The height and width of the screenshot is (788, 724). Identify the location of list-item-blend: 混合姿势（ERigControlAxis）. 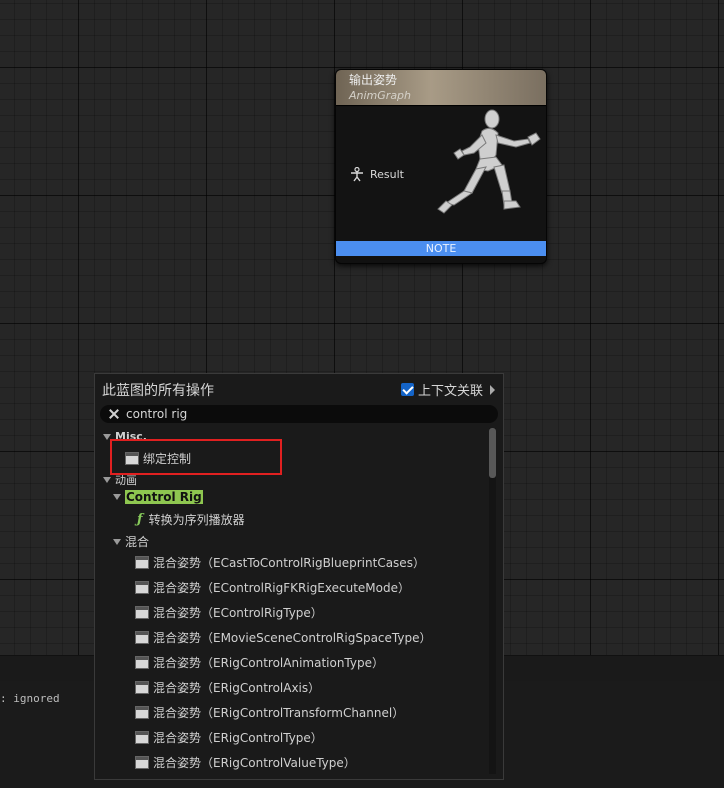
(227, 687).